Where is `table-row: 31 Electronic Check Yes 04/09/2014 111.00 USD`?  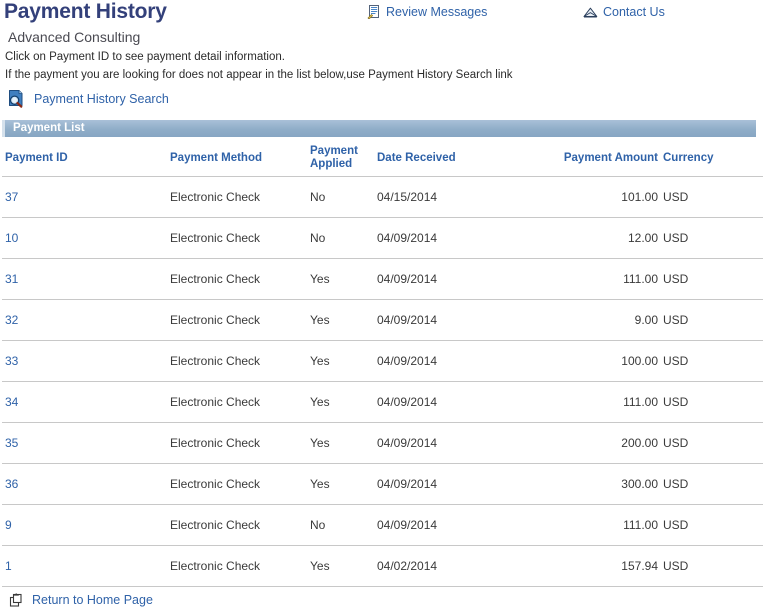 table-row: 31 Electronic Check Yes 04/09/2014 111.00 USD is located at coordinates (382, 279).